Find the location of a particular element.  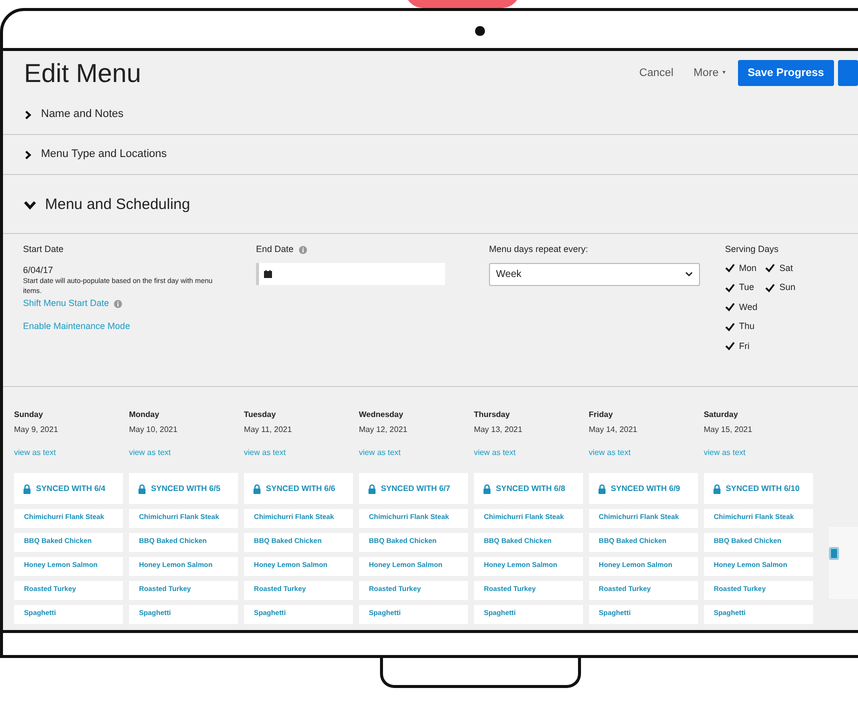

field-label: End Date is located at coordinates (275, 249).